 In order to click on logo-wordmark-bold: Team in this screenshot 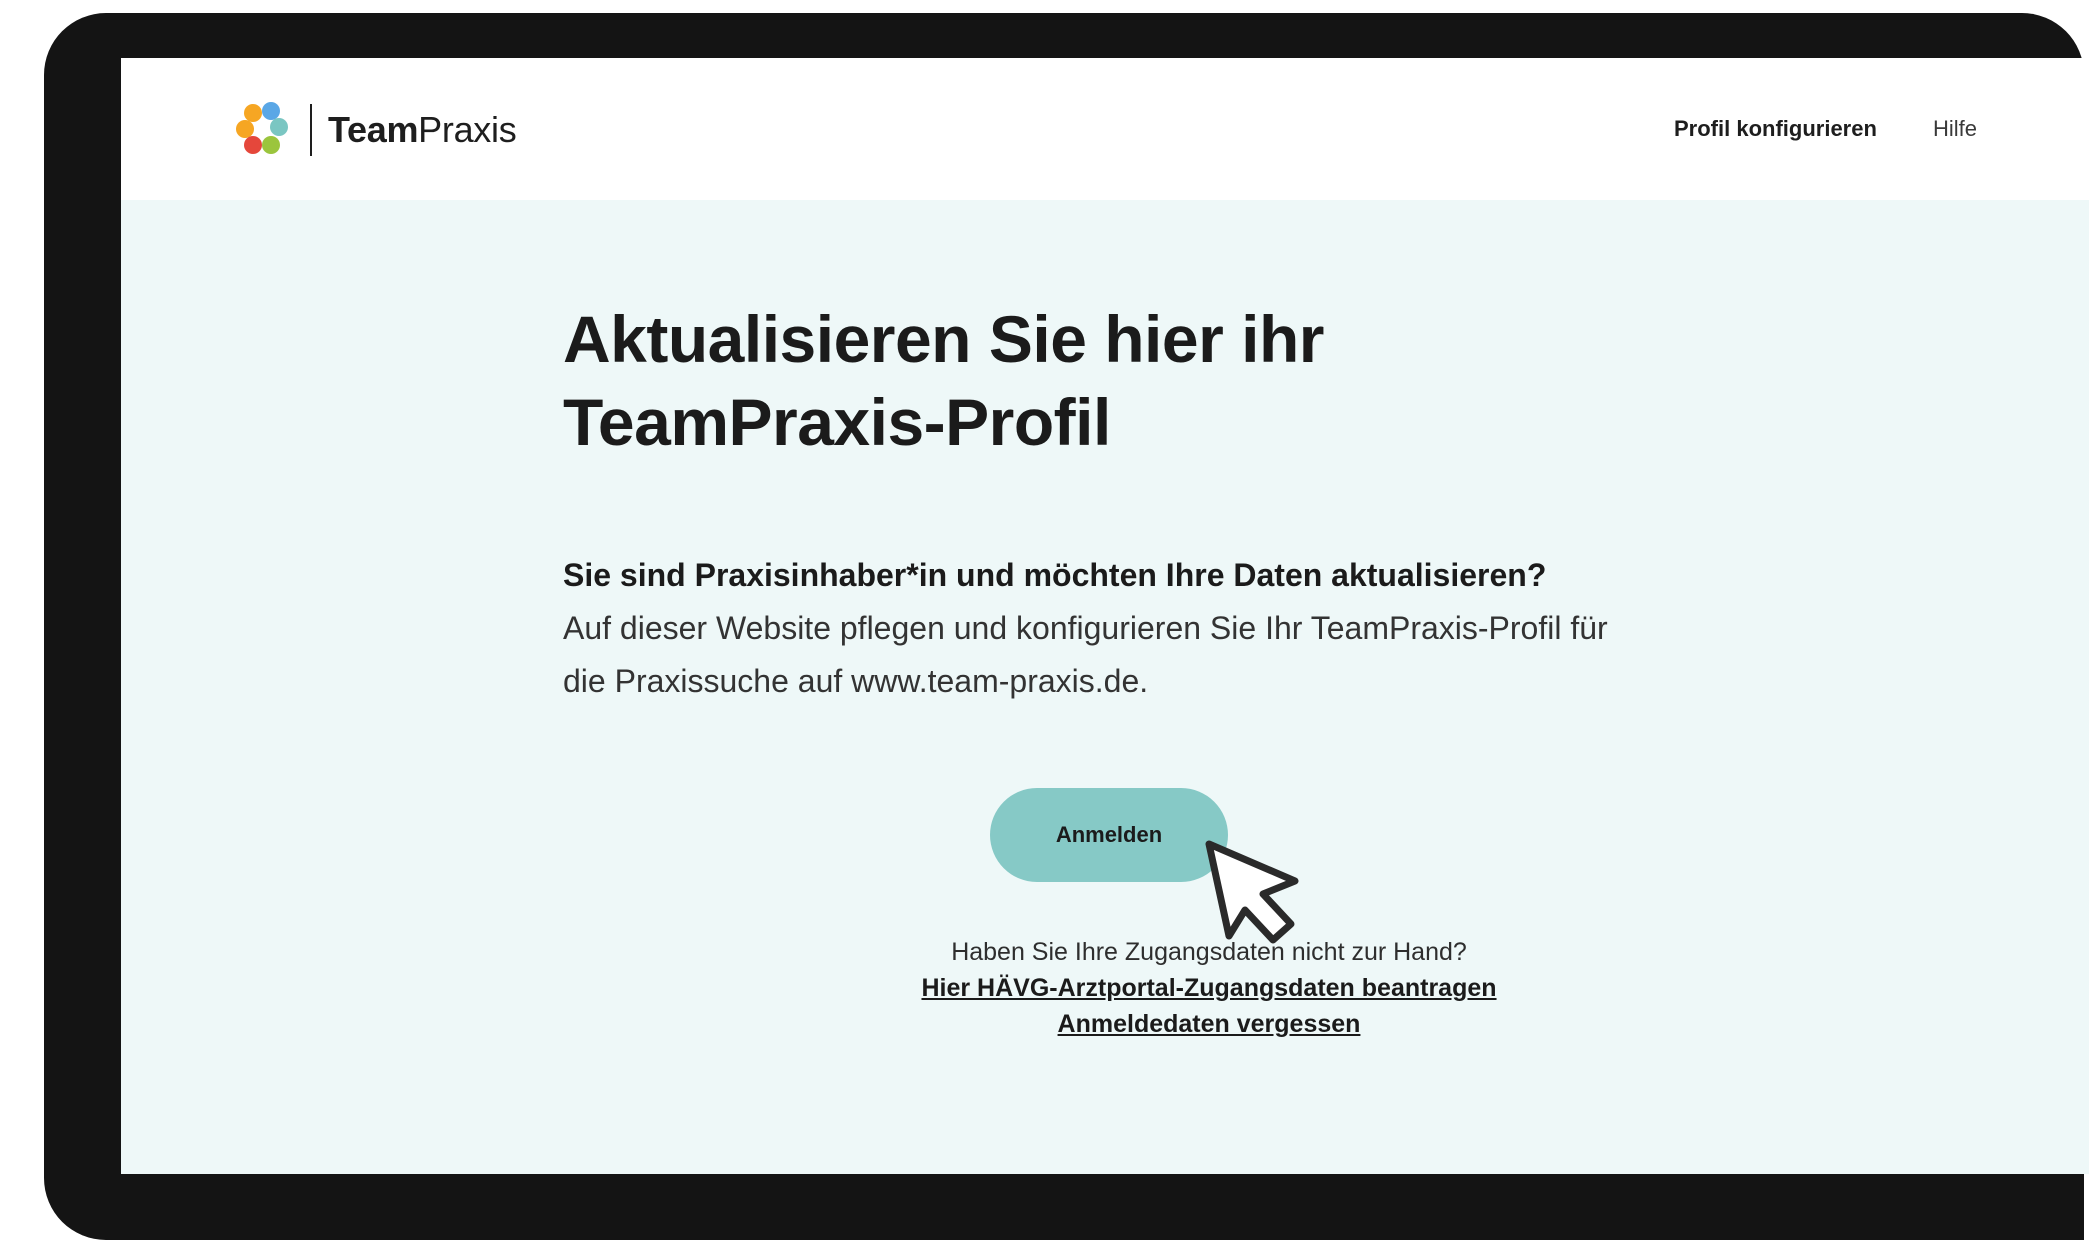, I will do `click(373, 129)`.